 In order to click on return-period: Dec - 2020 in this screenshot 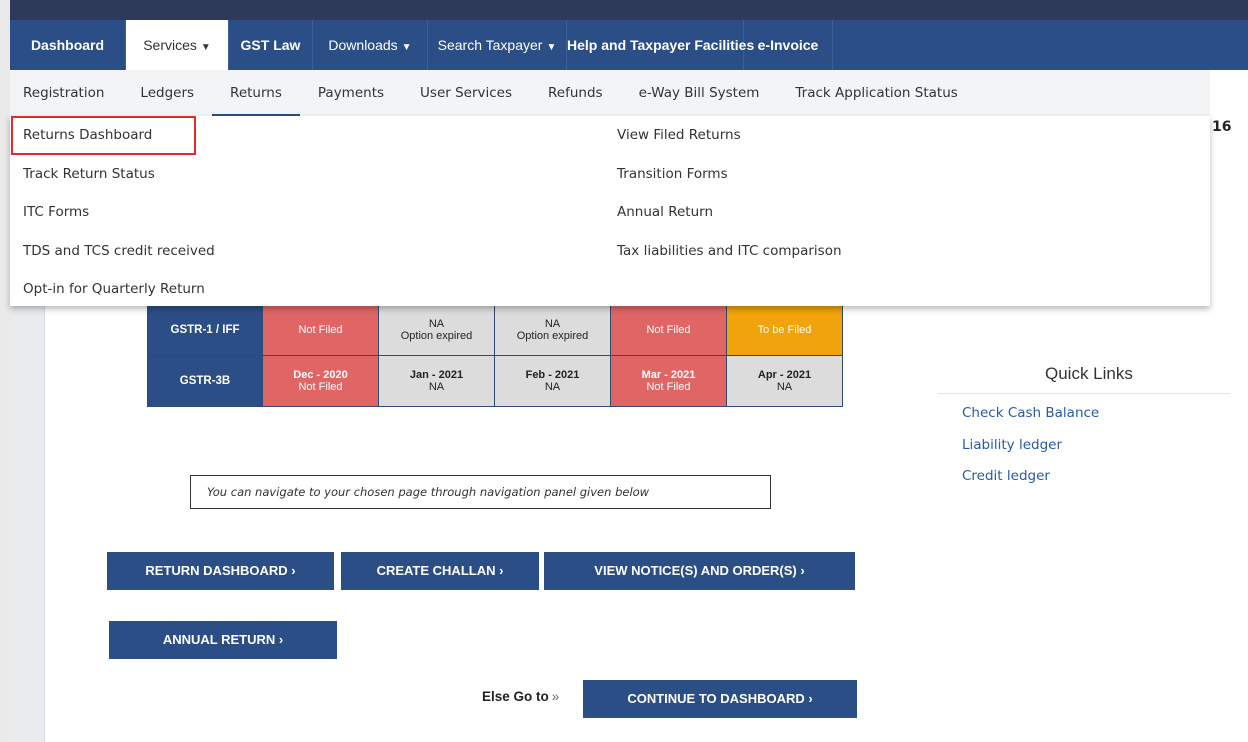, I will do `click(320, 375)`.